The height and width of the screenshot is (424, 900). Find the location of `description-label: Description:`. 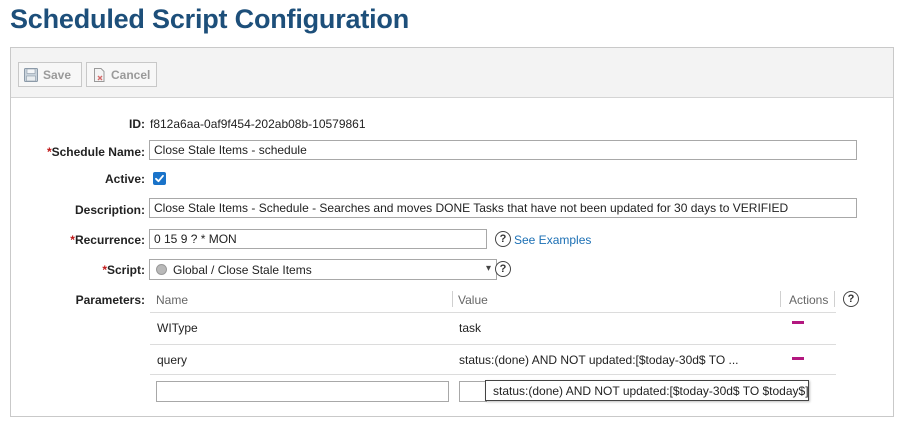

description-label: Description: is located at coordinates (109, 210).